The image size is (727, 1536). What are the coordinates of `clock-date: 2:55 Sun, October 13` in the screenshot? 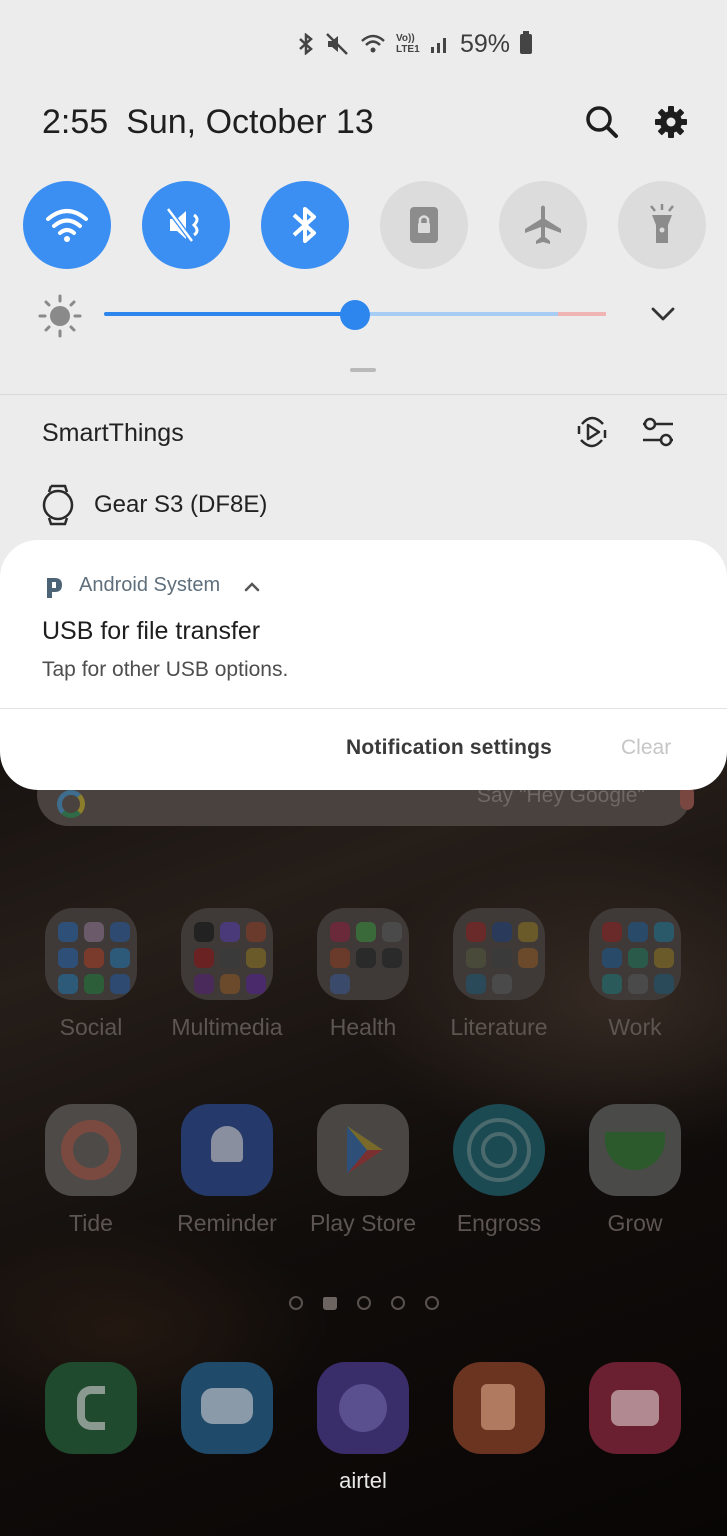 It's located at (208, 122).